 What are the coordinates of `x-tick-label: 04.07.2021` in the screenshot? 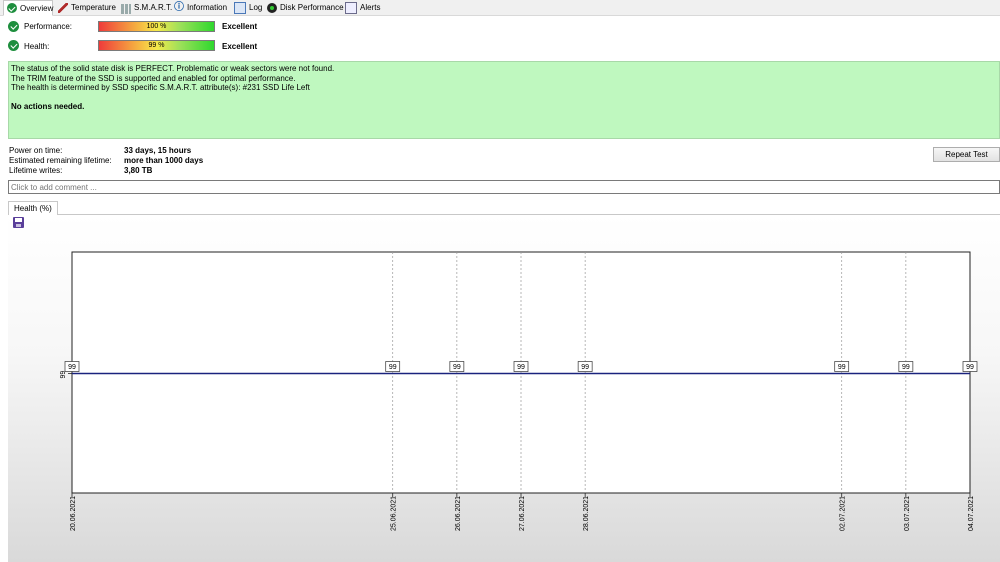 It's located at (971, 513).